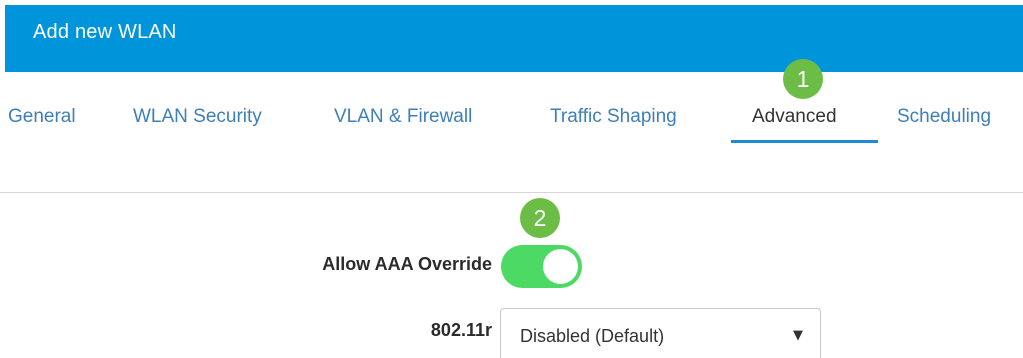  I want to click on step-badge-1: 1, so click(803, 79).